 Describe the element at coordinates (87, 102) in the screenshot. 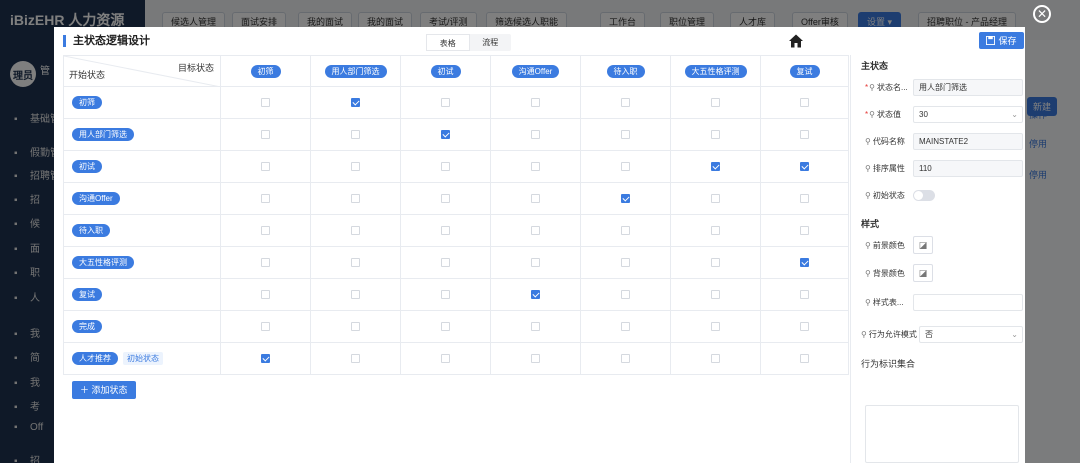

I see `source-state-tag: 初筛` at that location.